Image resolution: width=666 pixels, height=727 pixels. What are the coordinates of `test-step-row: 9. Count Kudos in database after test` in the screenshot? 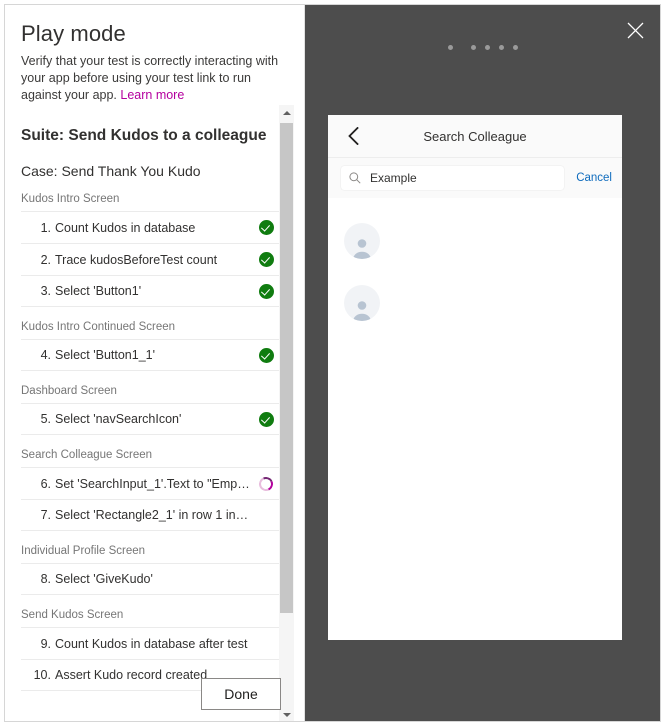 It's located at (150, 643).